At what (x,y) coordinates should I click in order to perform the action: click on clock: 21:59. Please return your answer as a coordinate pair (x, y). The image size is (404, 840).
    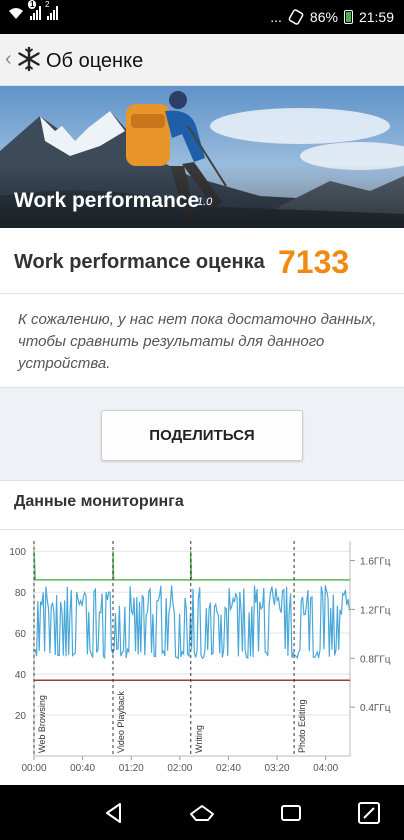
    Looking at the image, I should click on (376, 17).